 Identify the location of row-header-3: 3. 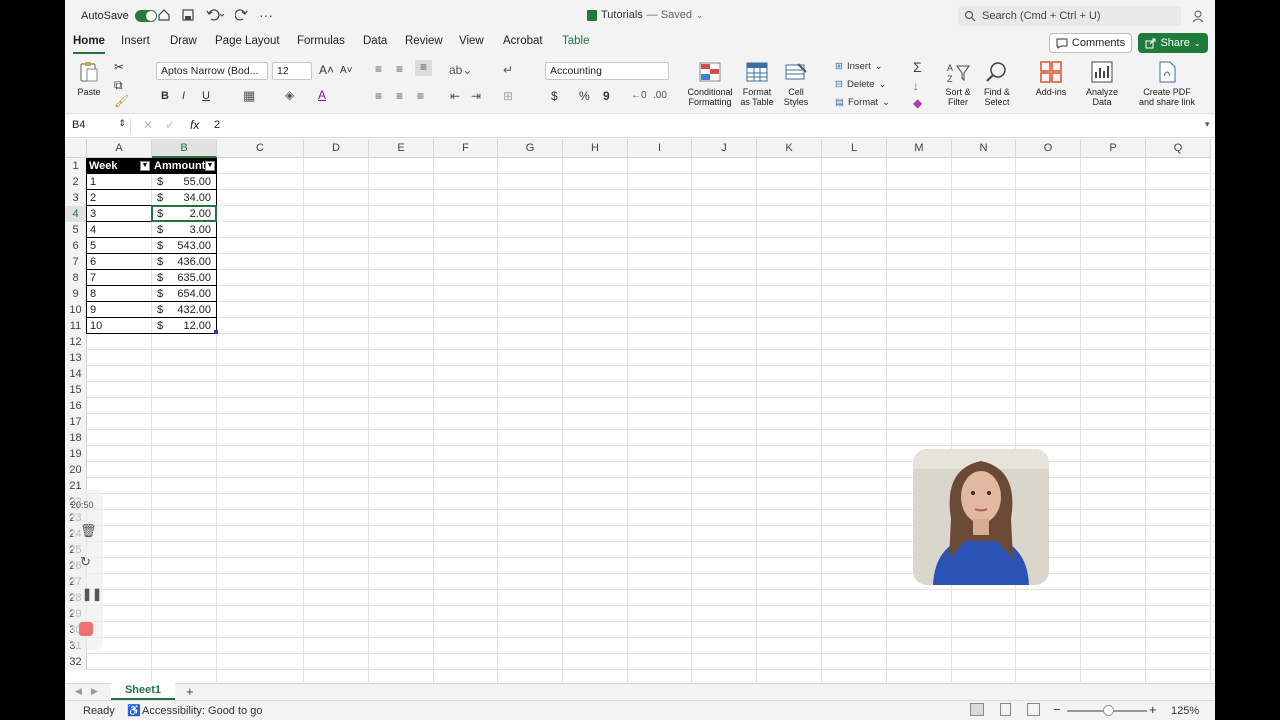
(76, 198).